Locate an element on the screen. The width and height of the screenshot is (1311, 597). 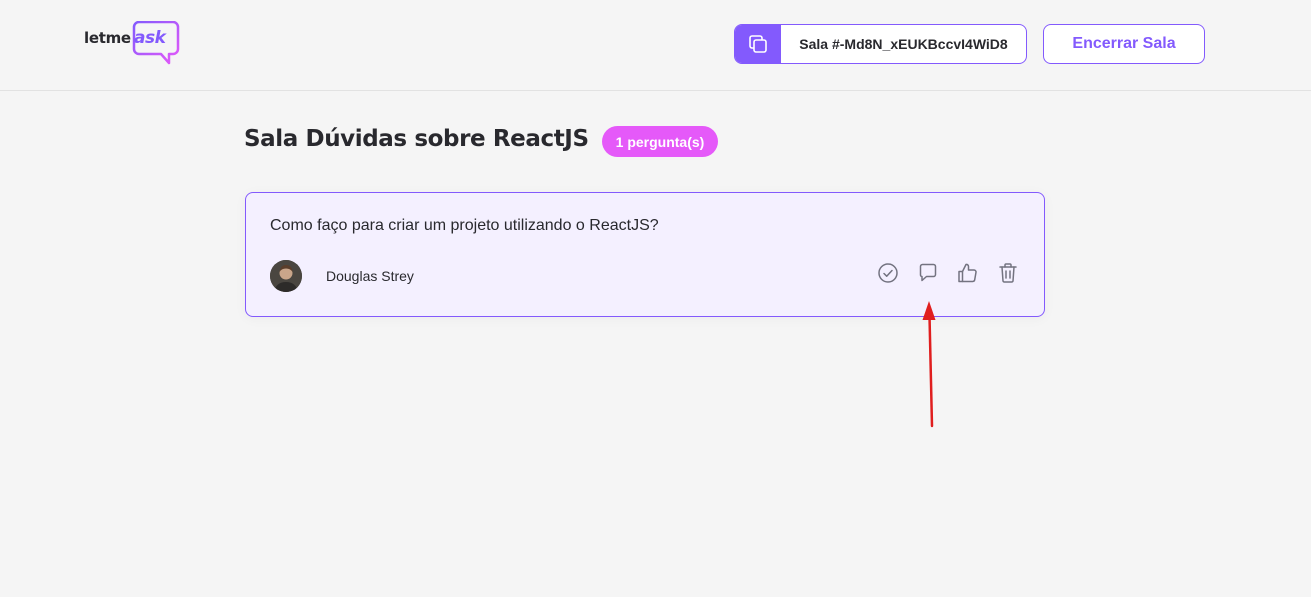
room-code-label: Sala #-Md8N_xEUKBccvI4WiD8 is located at coordinates (903, 44).